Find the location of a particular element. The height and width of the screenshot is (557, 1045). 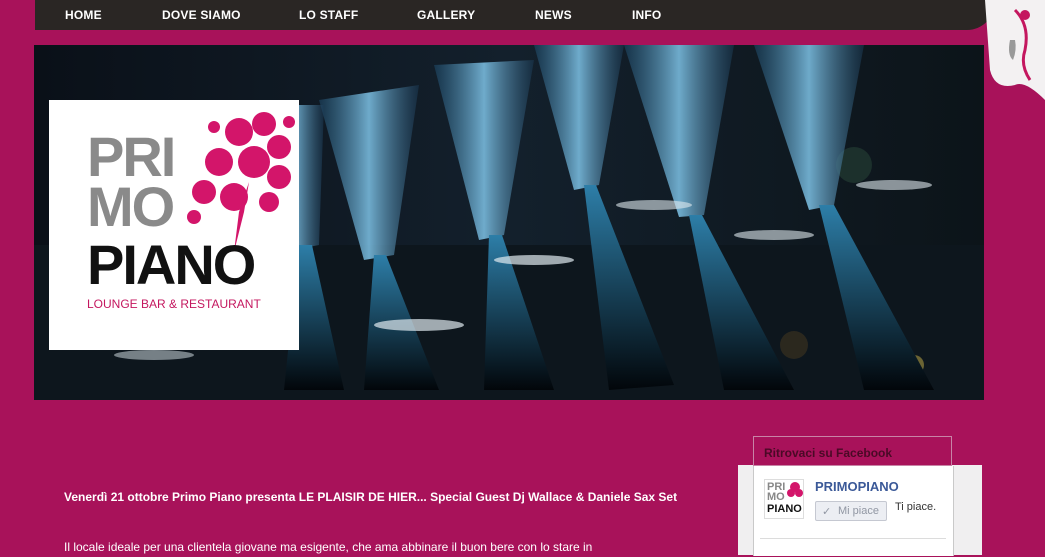

nav-item-dove-siamo: DOVE SIAMO is located at coordinates (201, 15).